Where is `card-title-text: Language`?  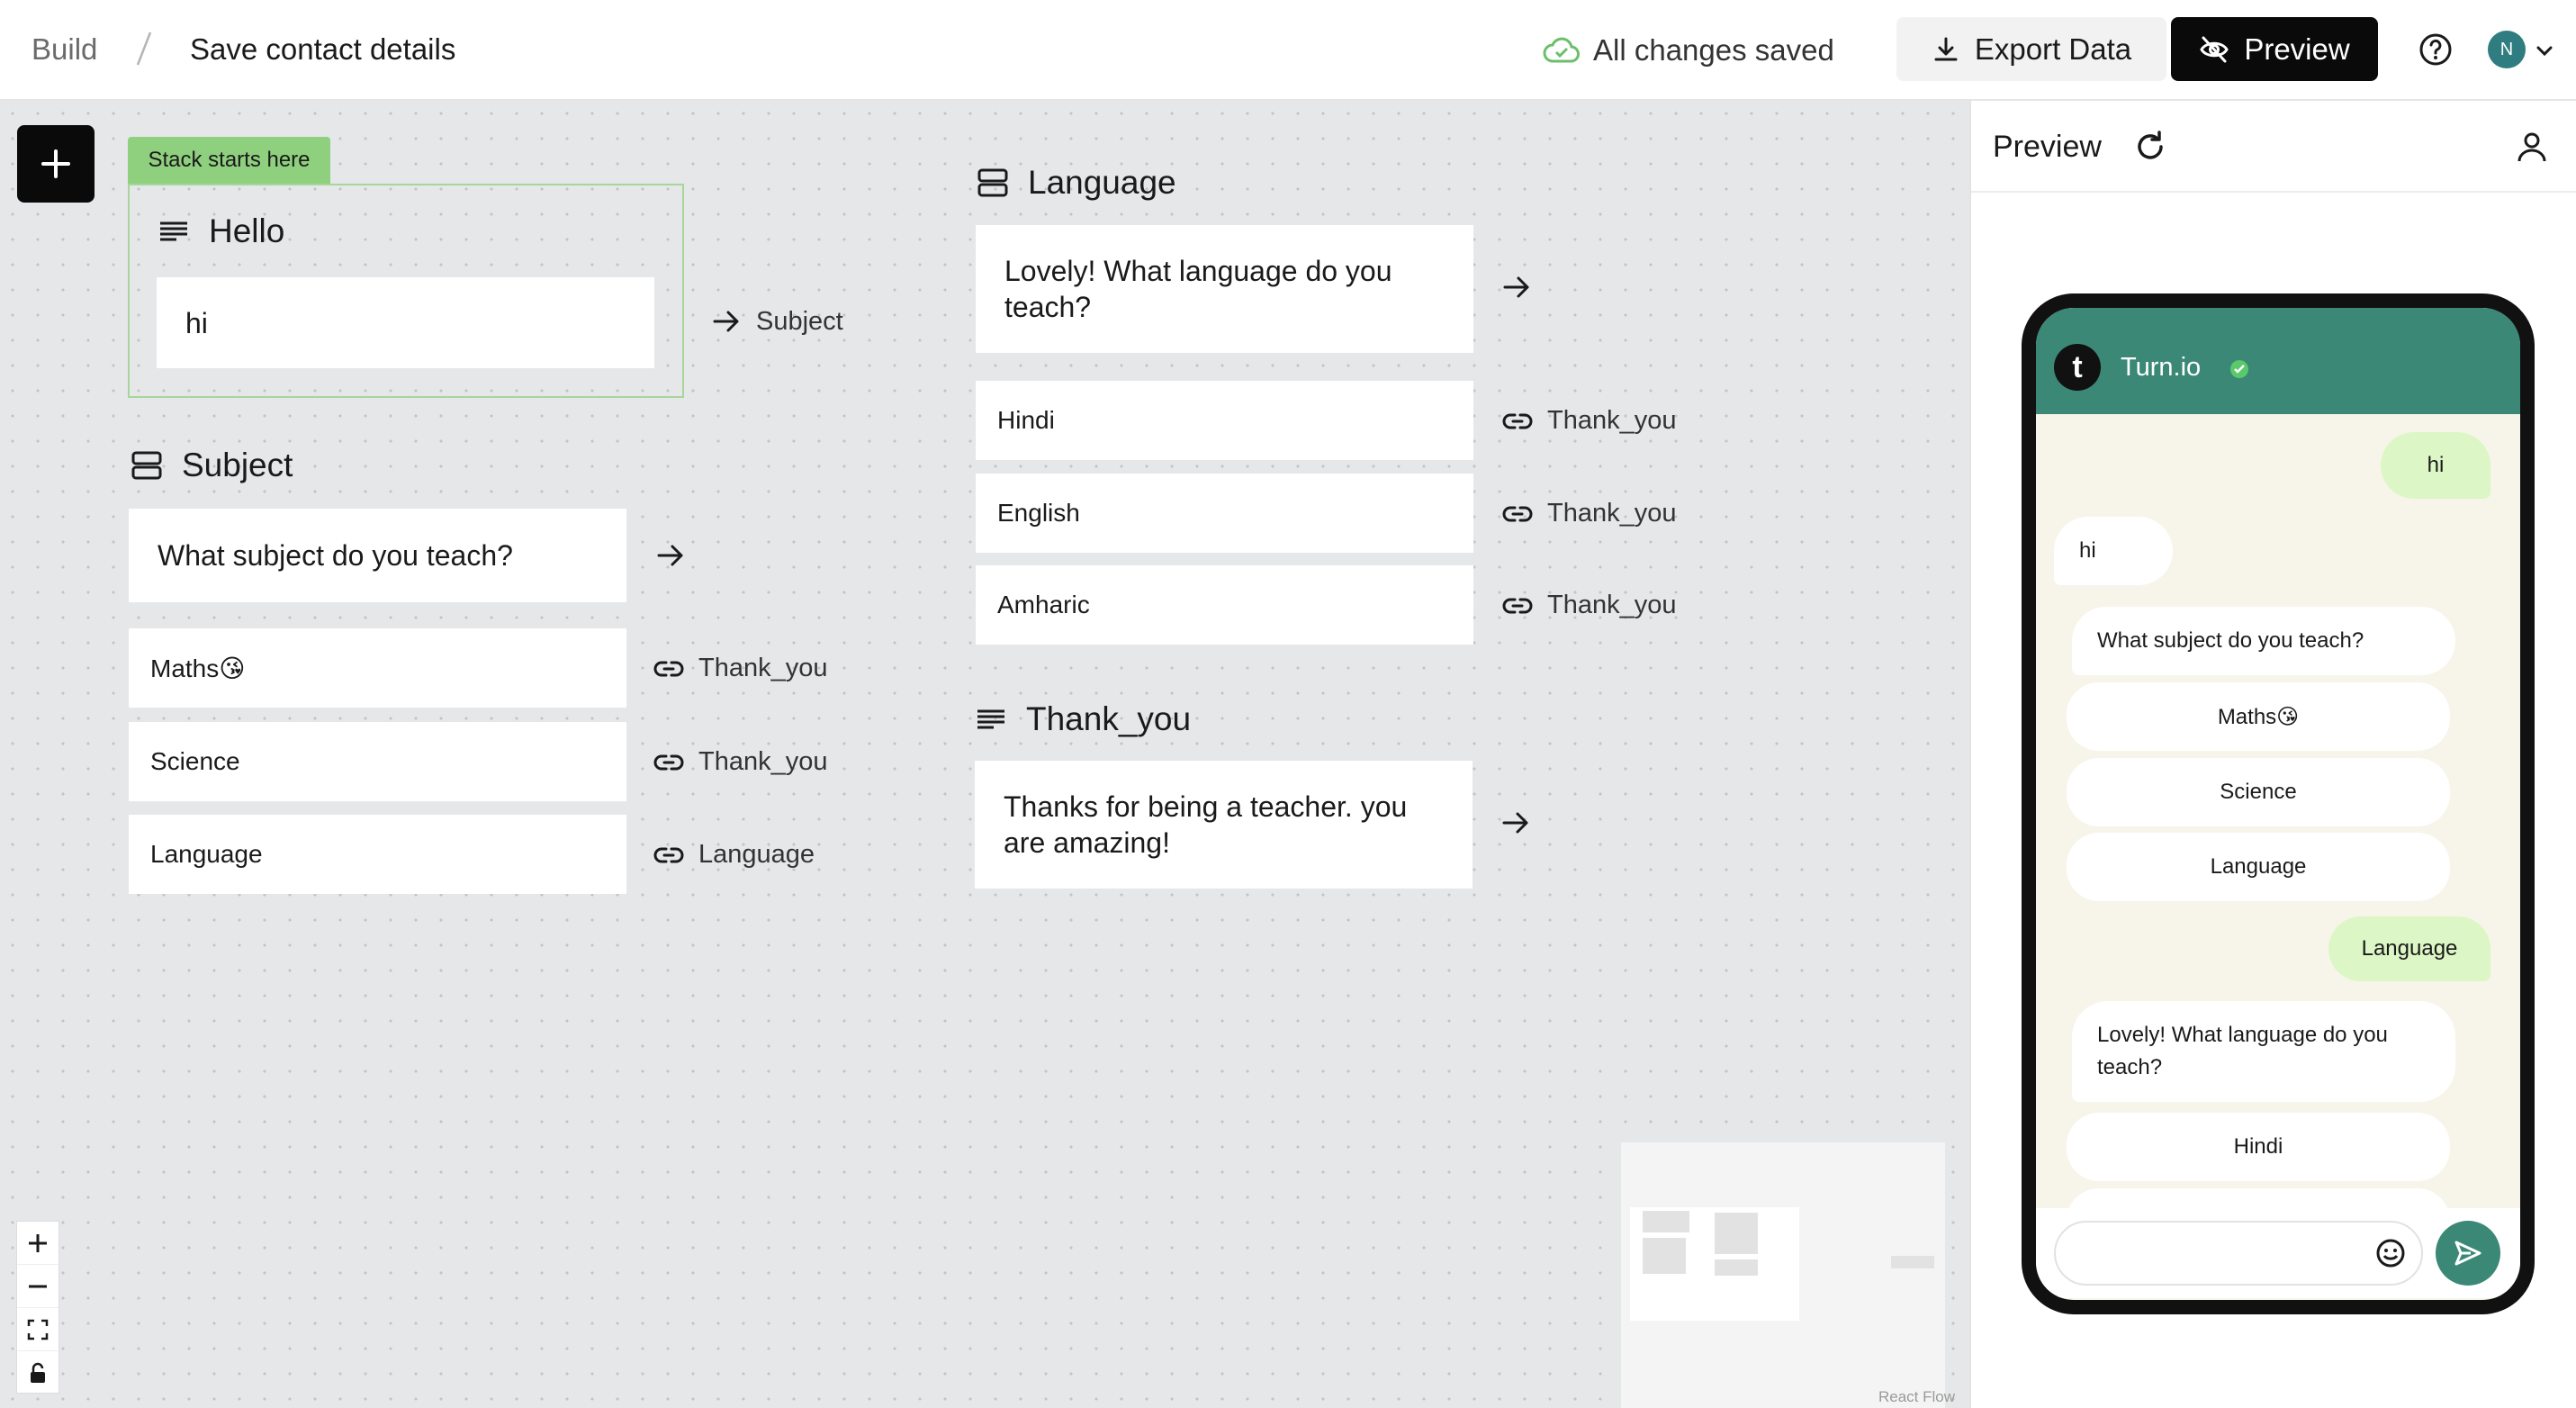 card-title-text: Language is located at coordinates (1102, 182).